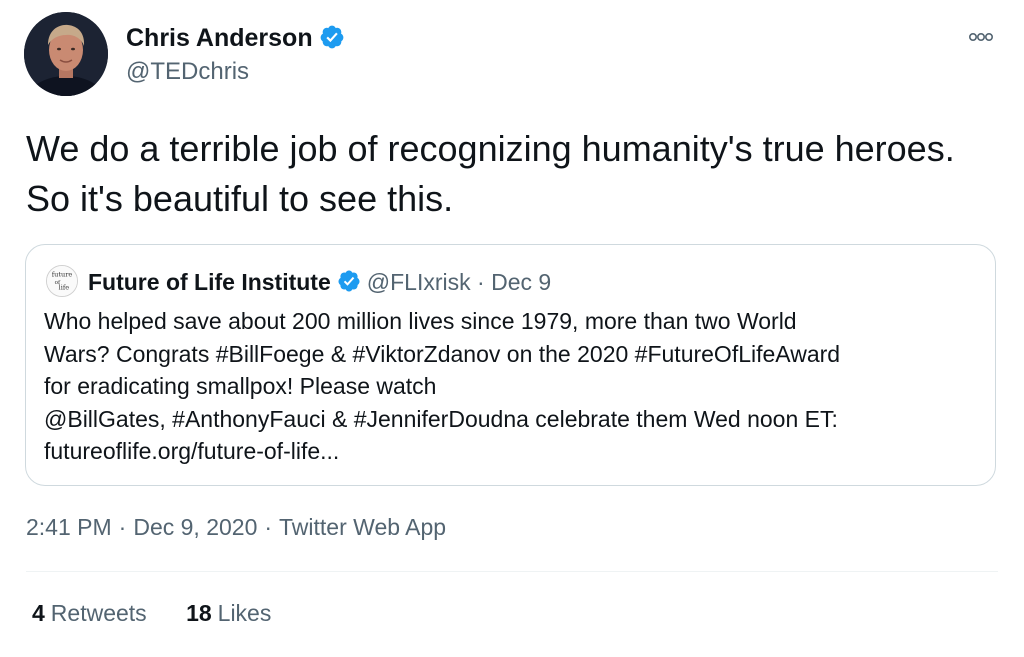 The height and width of the screenshot is (657, 1024). Describe the element at coordinates (362, 527) in the screenshot. I see `tweet-source: Twitter Web App` at that location.